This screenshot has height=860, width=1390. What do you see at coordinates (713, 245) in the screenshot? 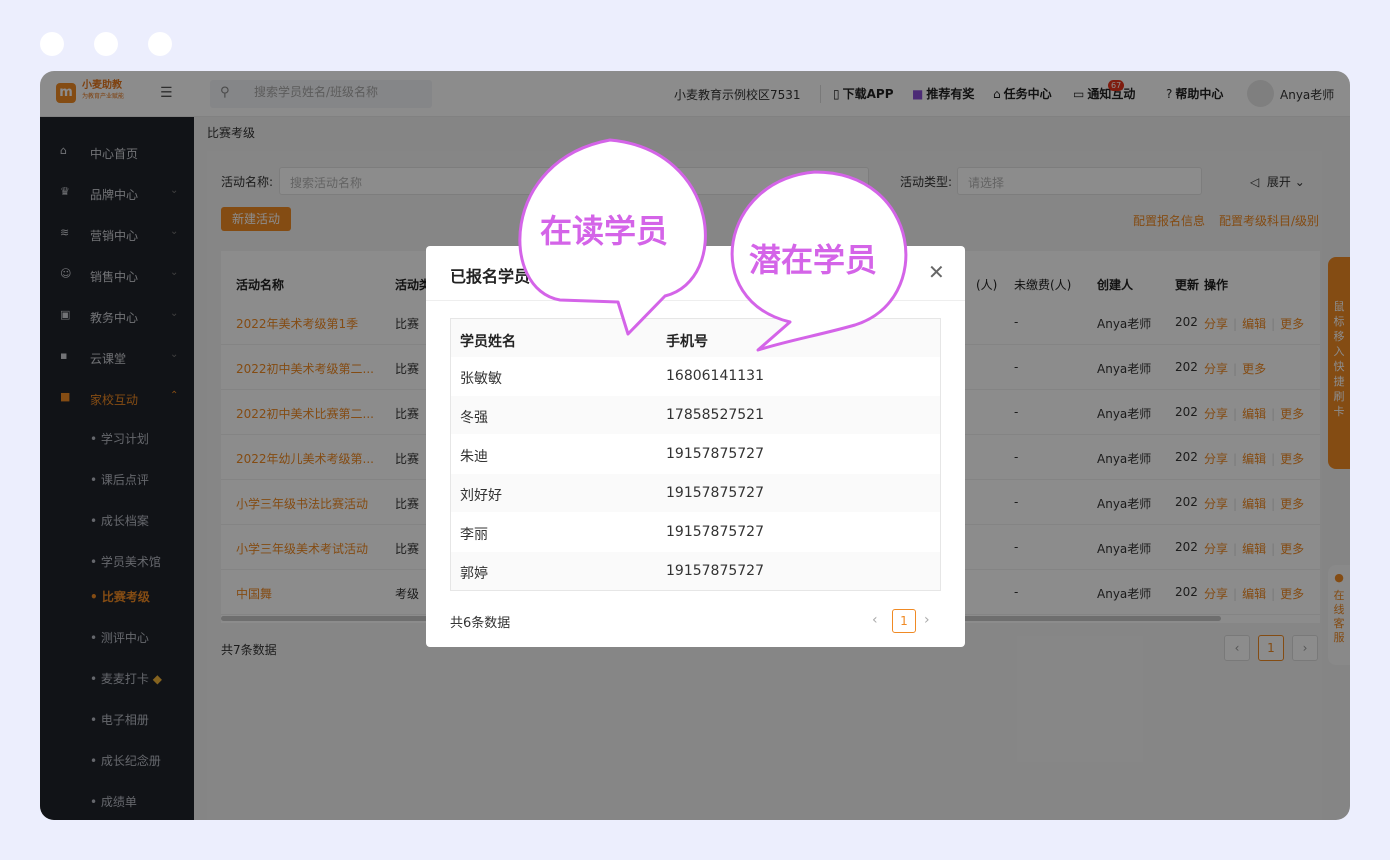
I see `speech-bubbles` at bounding box center [713, 245].